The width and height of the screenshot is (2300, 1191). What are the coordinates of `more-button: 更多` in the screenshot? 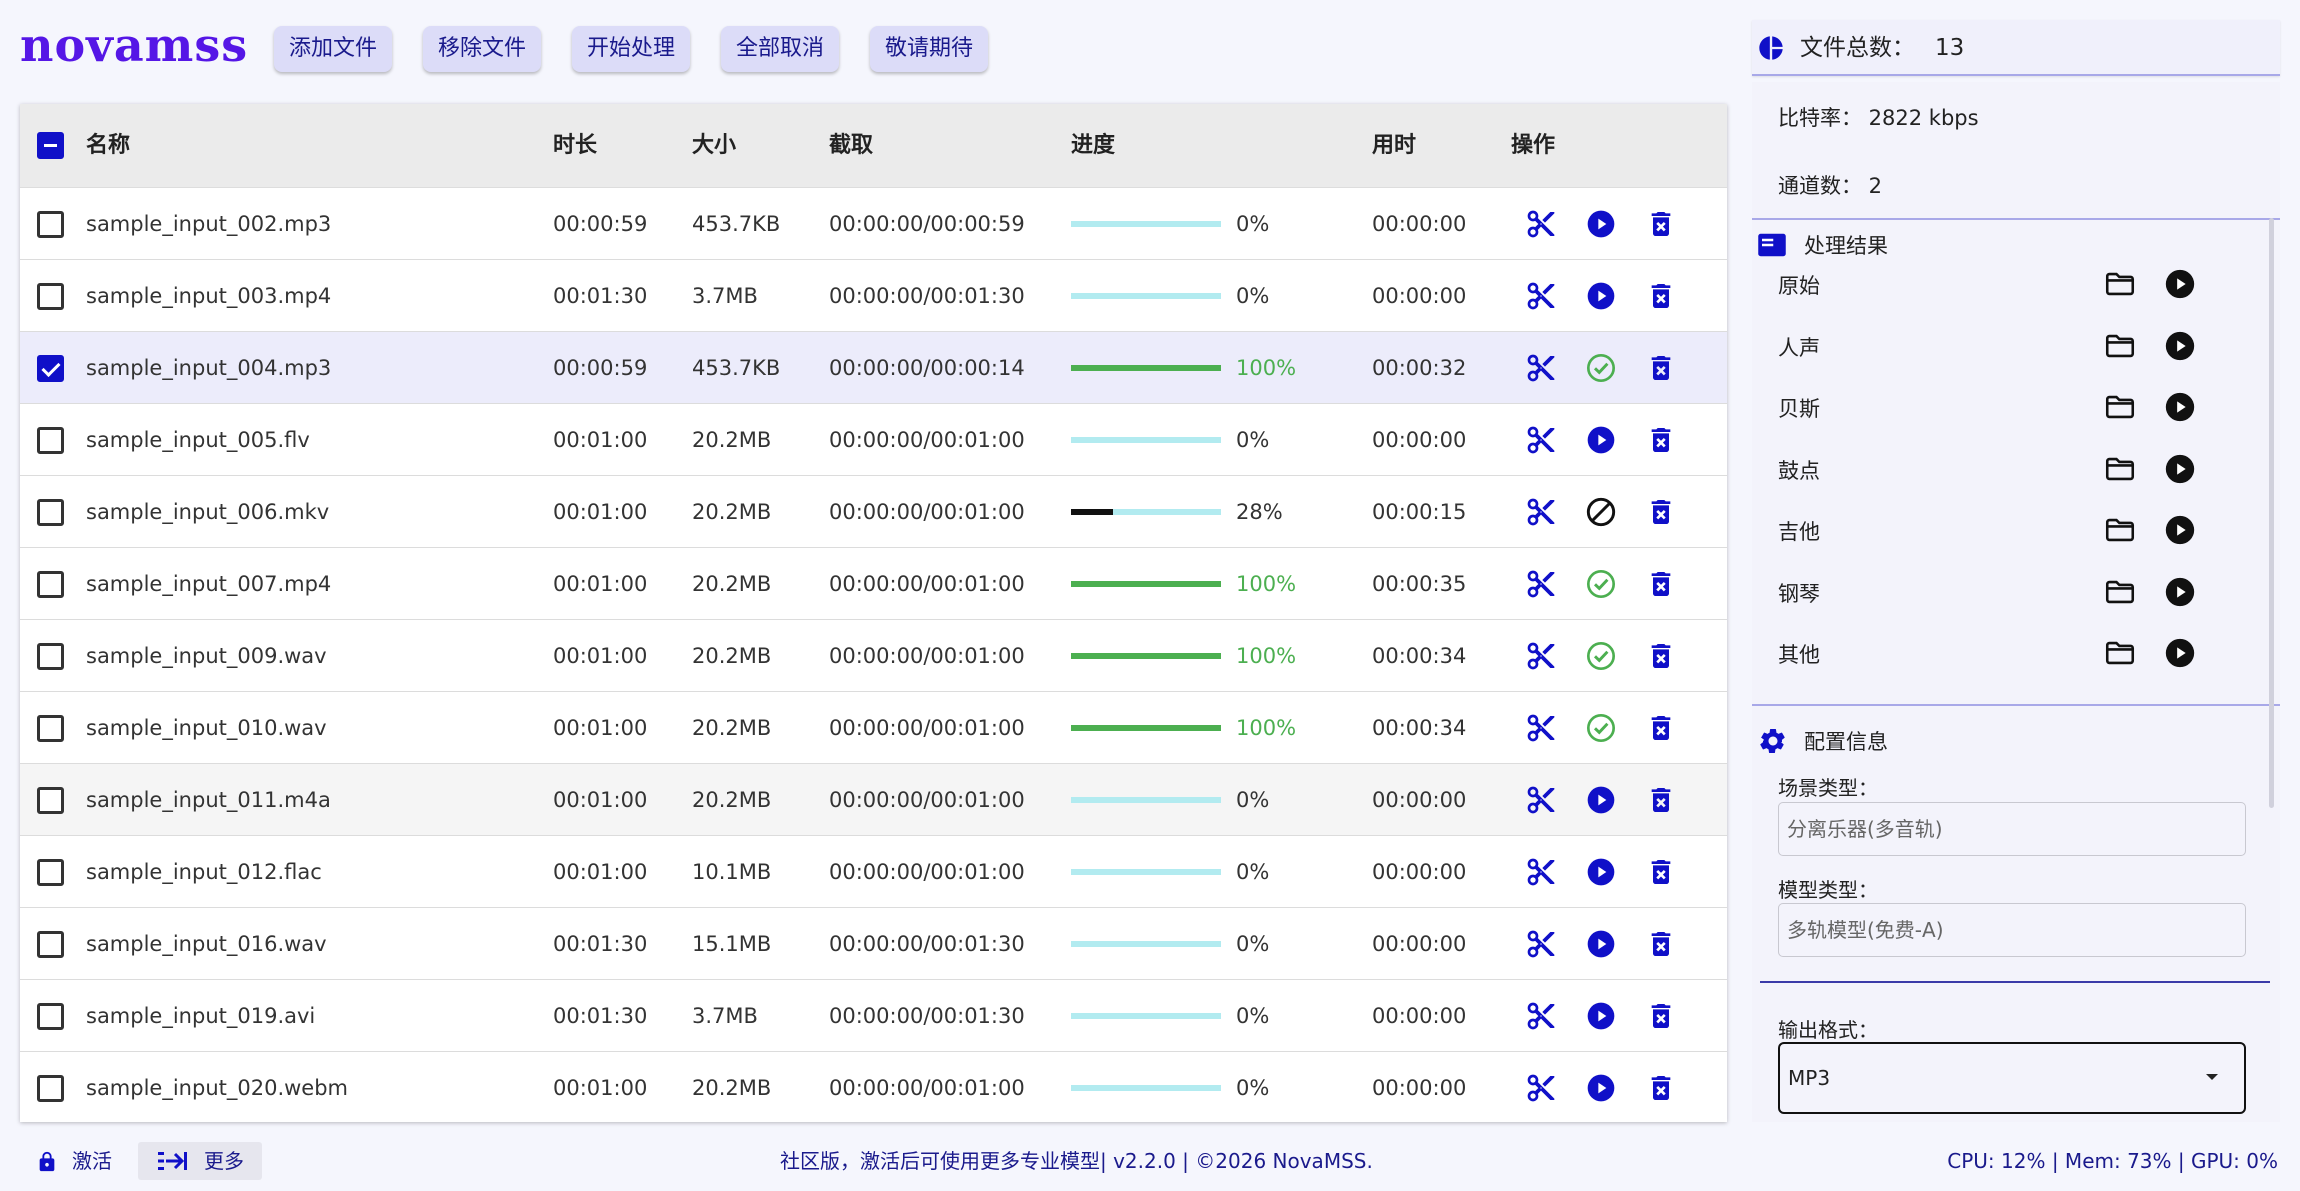 It's located at (200, 1161).